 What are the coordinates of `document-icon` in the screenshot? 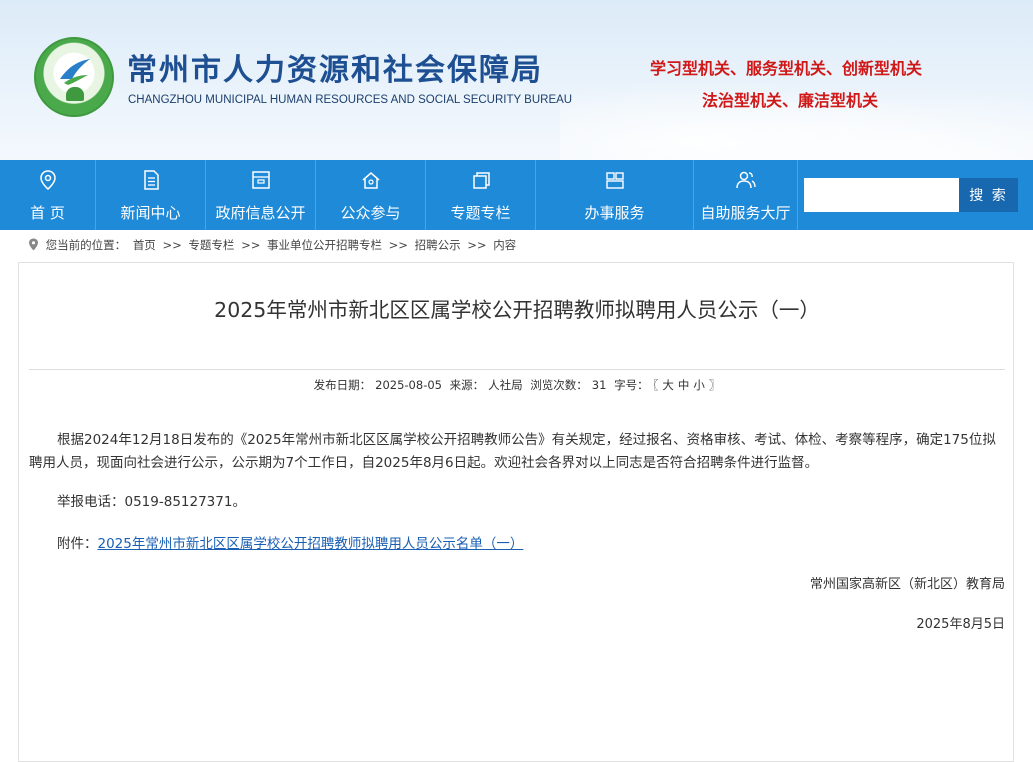 It's located at (151, 180).